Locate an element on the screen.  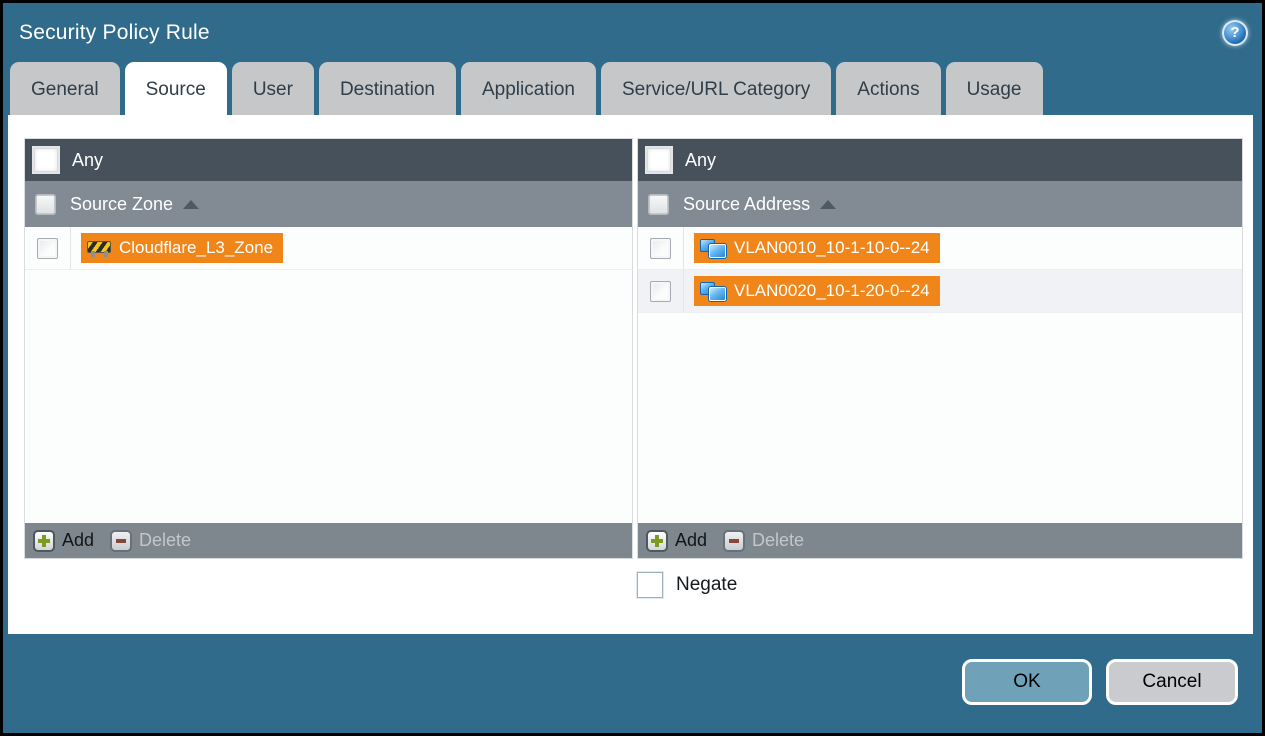
tab-service-url-category: Service/URL Category is located at coordinates (716, 88).